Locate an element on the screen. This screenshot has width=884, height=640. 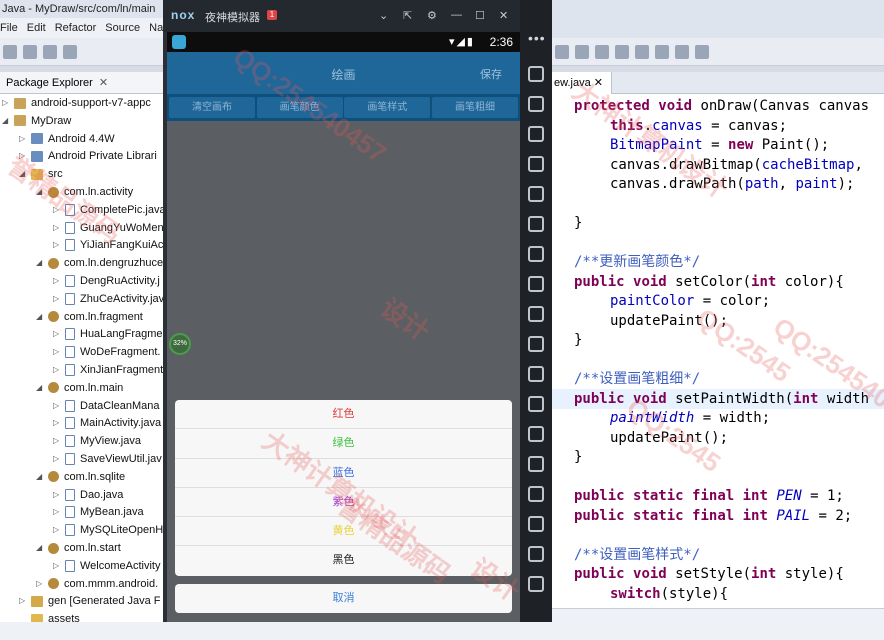
robot-icon is located at coordinates (536, 104).